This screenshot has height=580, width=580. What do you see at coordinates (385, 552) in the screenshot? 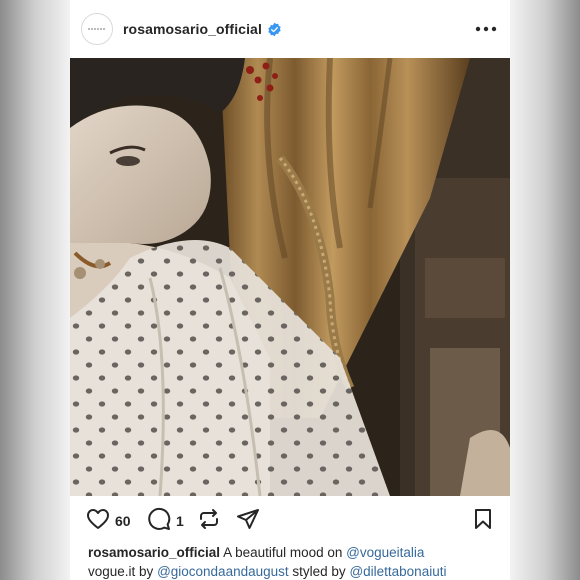
I see `caption-mention: @vogueitalia` at bounding box center [385, 552].